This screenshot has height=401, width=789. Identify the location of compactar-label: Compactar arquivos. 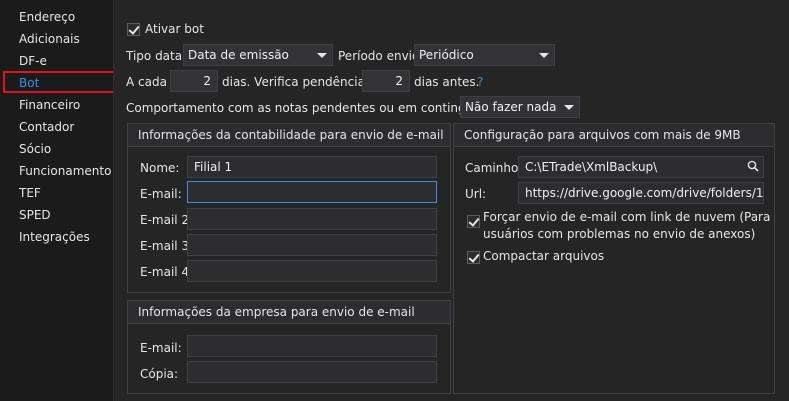
(544, 256).